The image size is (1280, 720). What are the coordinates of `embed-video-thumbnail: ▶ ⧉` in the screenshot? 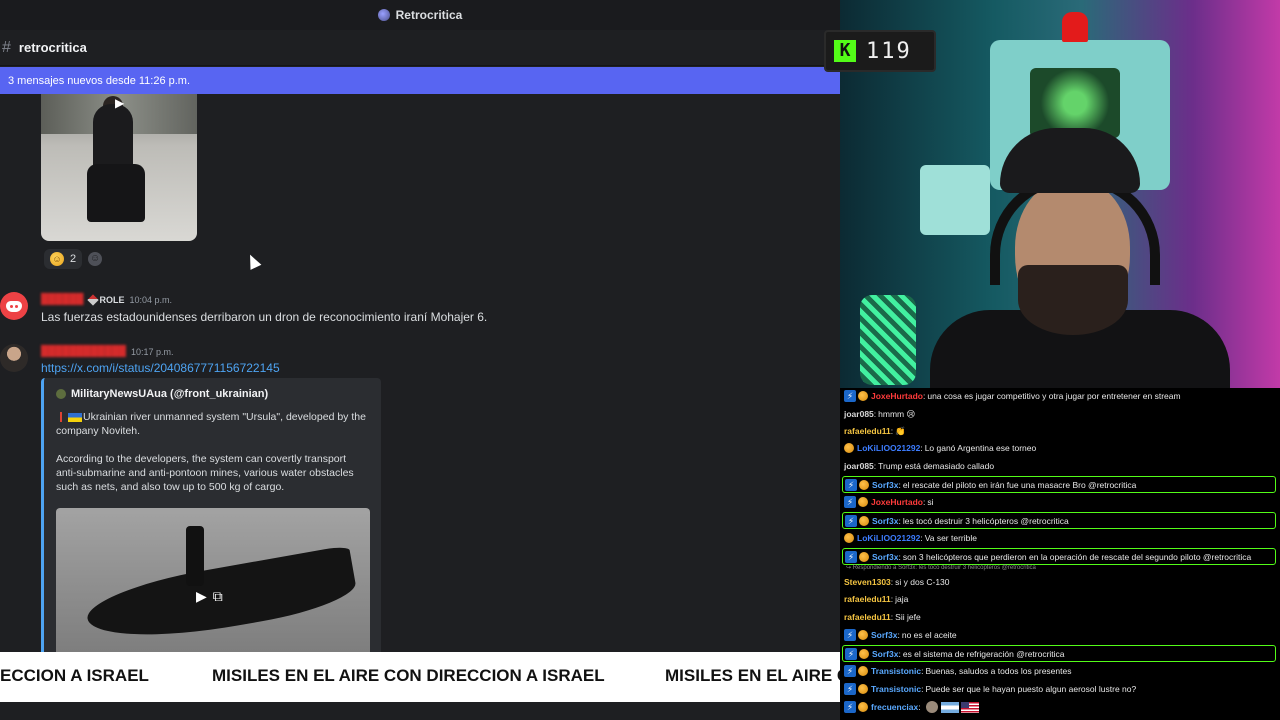 It's located at (213, 580).